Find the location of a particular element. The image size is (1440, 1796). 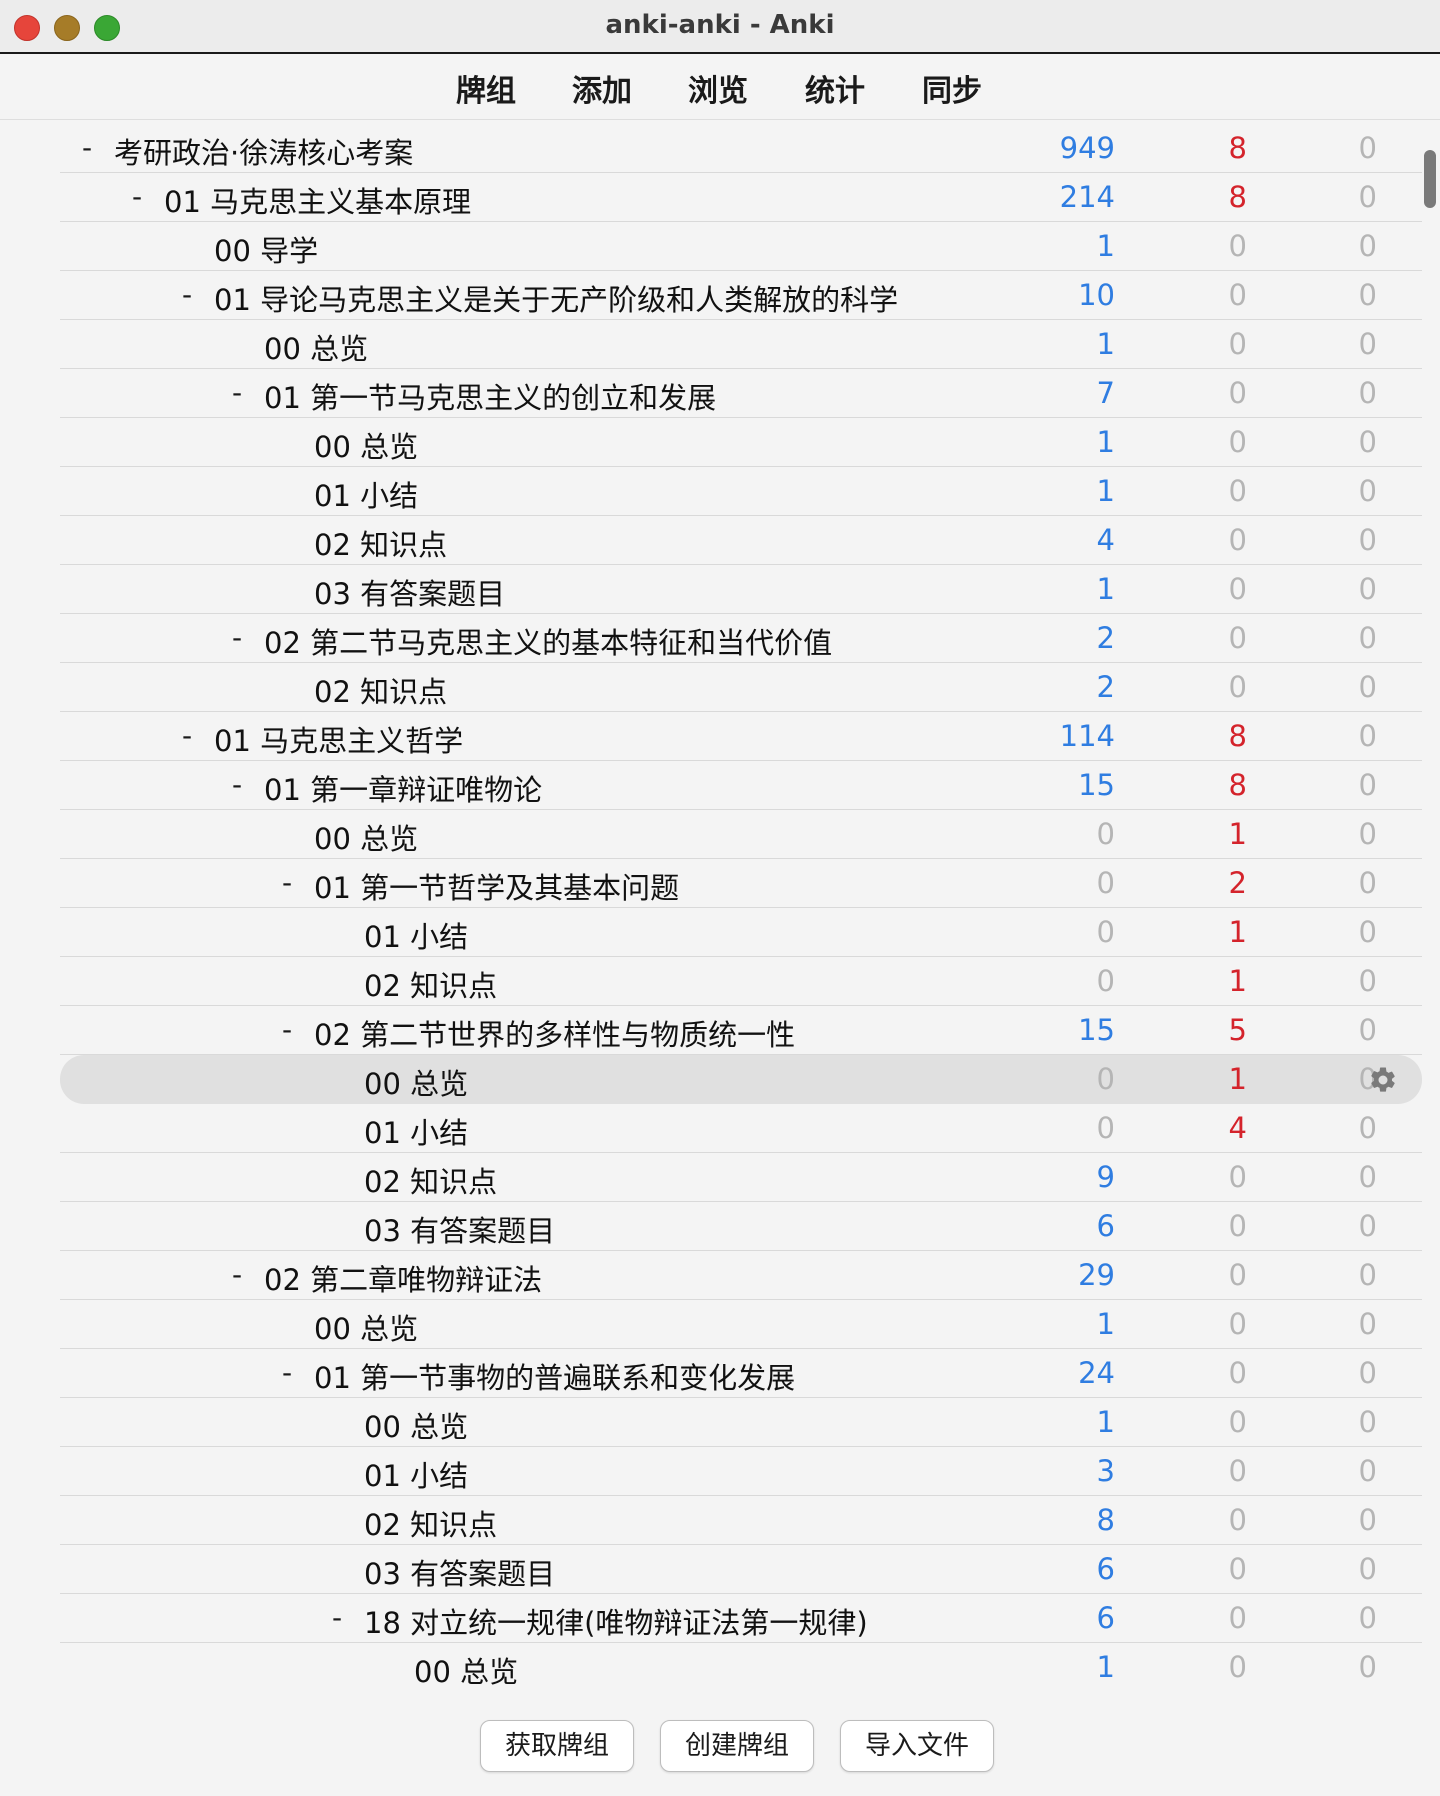

deck-row: 03 有答案题目 1 0 0 is located at coordinates (741, 589).